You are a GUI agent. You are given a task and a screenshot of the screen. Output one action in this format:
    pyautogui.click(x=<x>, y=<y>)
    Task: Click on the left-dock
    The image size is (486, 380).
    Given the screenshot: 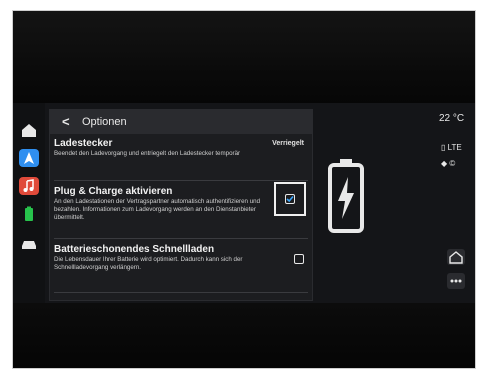 What is the action you would take?
    pyautogui.click(x=29, y=203)
    